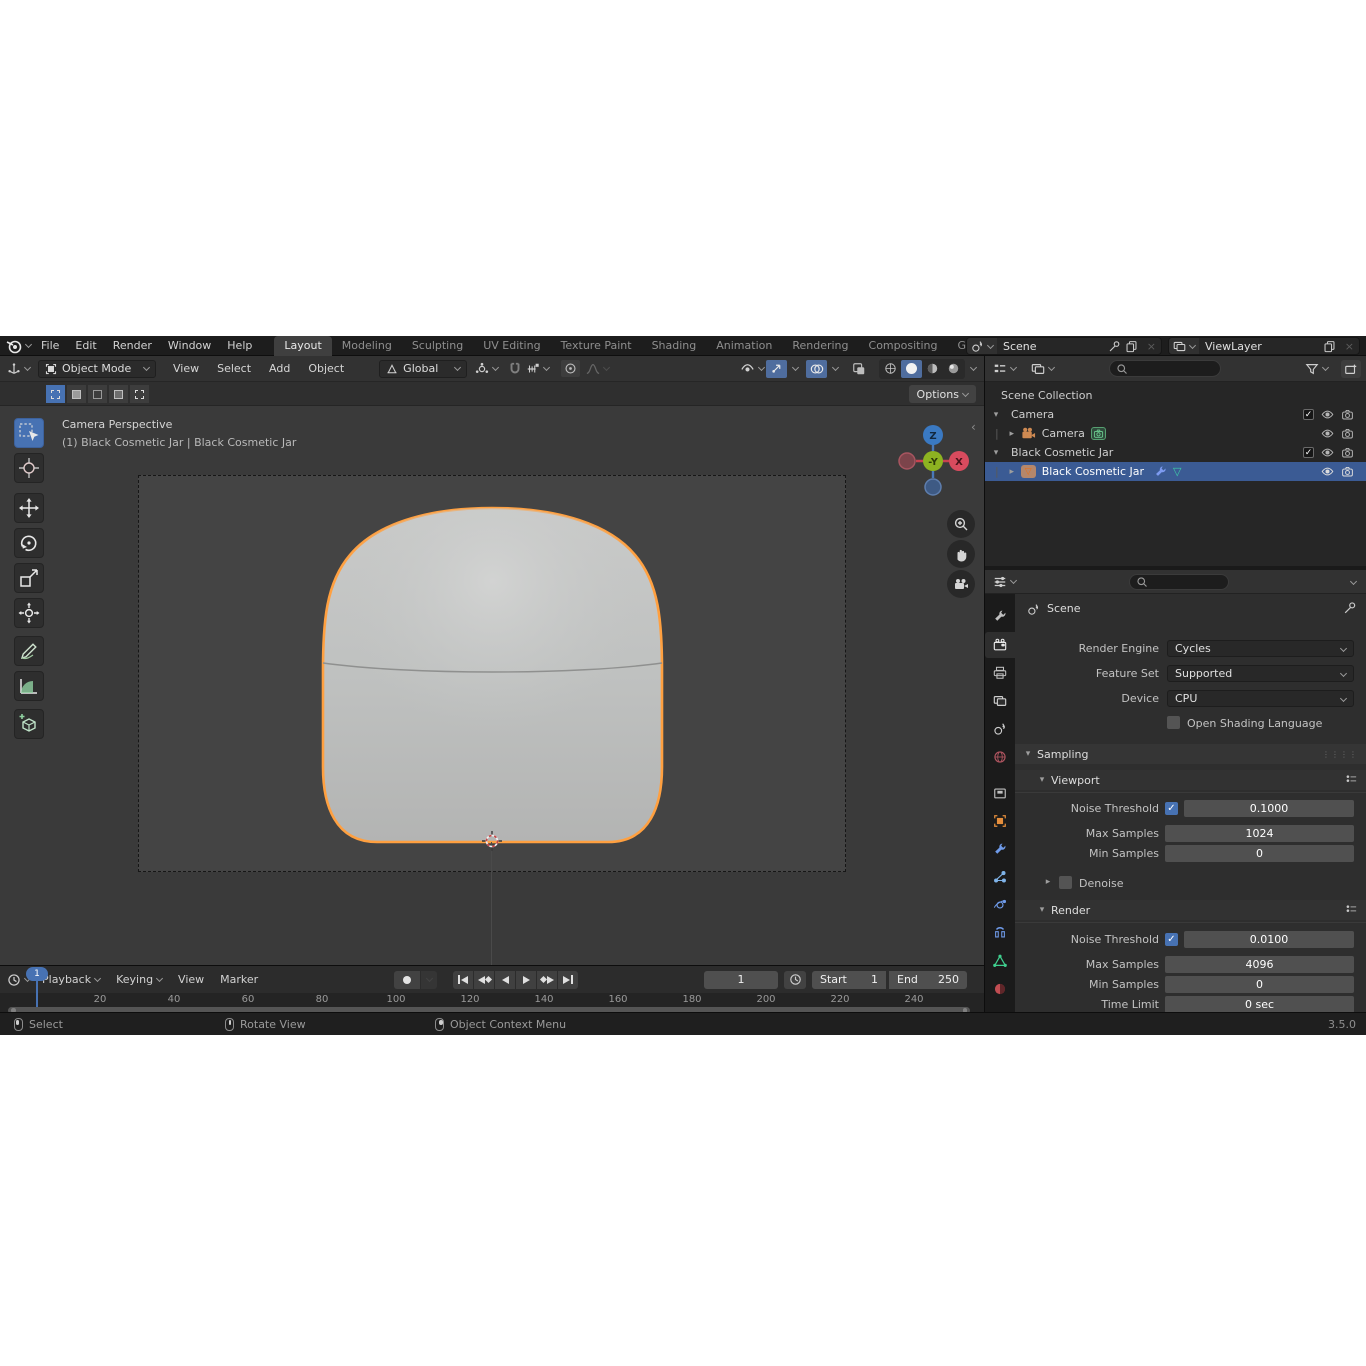  I want to click on viewlayer-name: ViewLayer, so click(1259, 346).